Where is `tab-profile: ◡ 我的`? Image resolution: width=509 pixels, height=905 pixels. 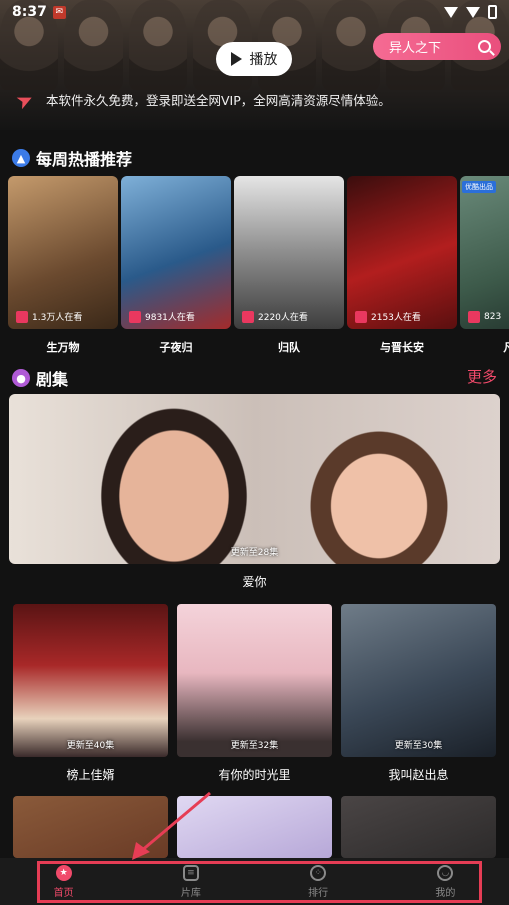
tab-profile: ◡ 我的 is located at coordinates (445, 881).